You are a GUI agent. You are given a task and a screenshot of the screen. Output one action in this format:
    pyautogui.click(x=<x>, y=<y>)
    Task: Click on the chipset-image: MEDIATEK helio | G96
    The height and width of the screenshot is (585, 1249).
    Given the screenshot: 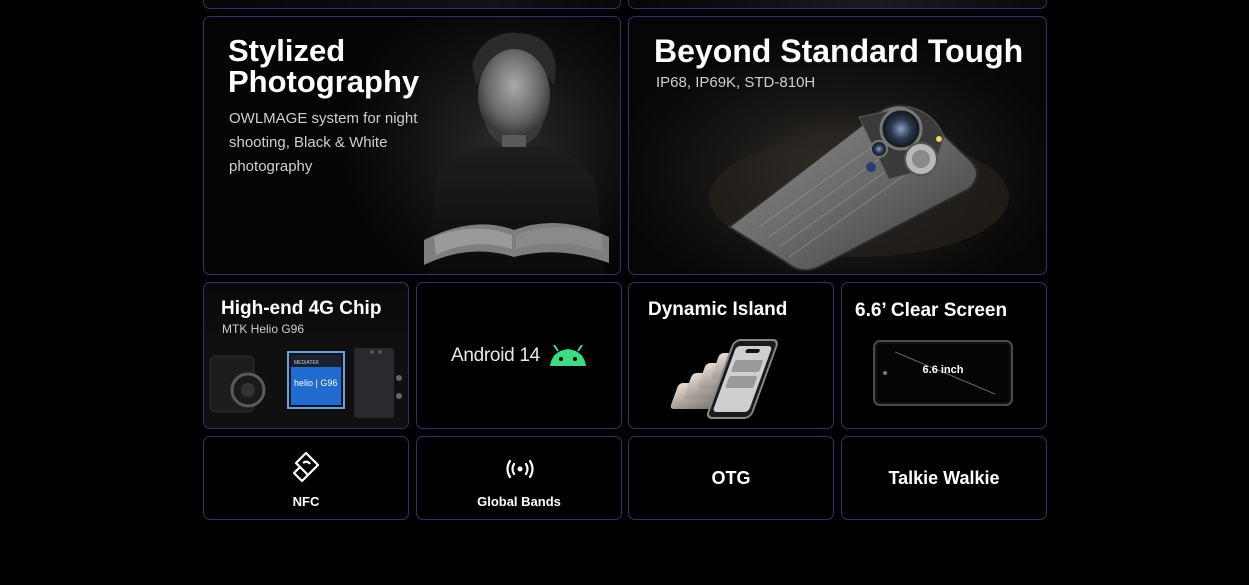 What is the action you would take?
    pyautogui.click(x=306, y=383)
    